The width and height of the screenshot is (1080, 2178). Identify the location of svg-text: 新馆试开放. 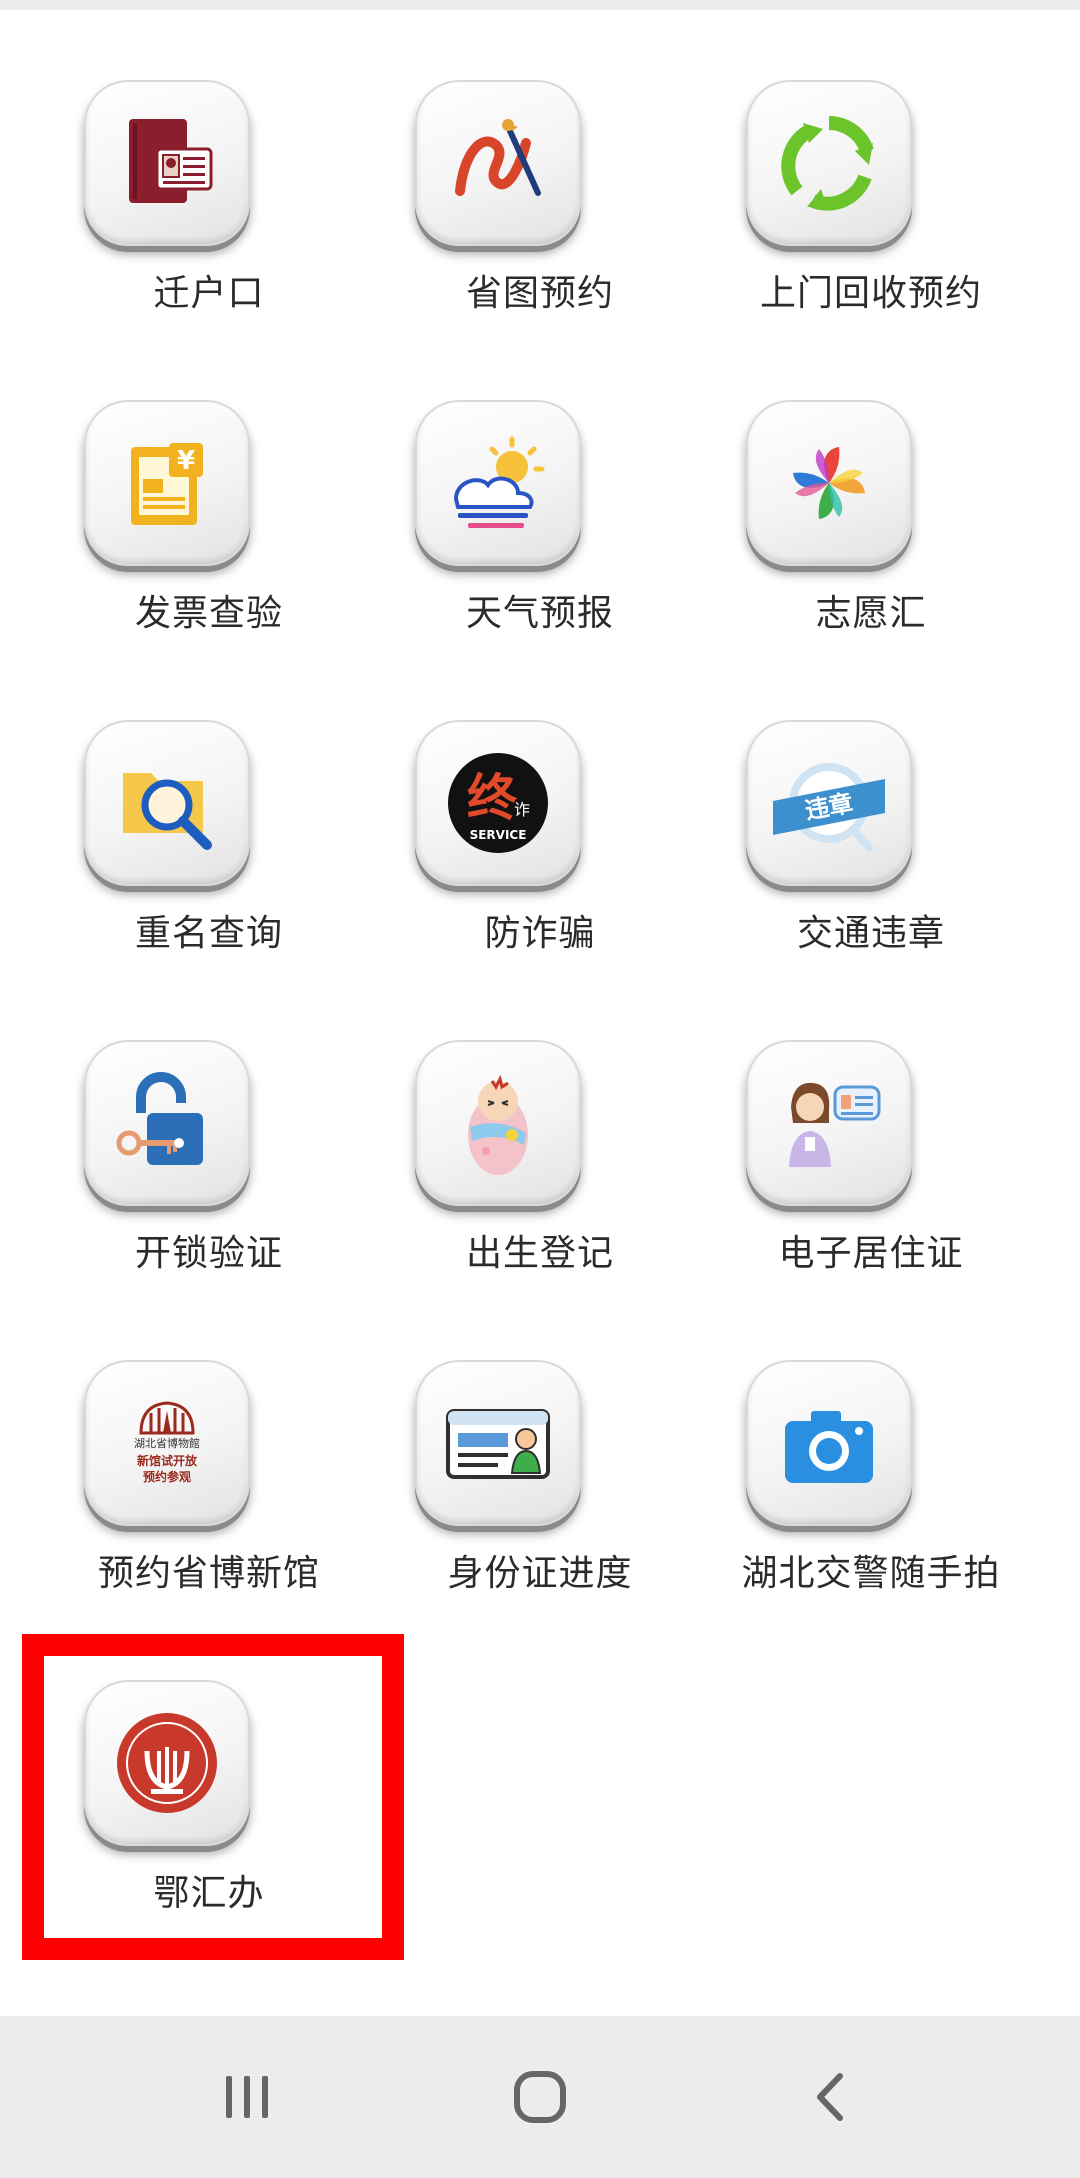
(167, 1460).